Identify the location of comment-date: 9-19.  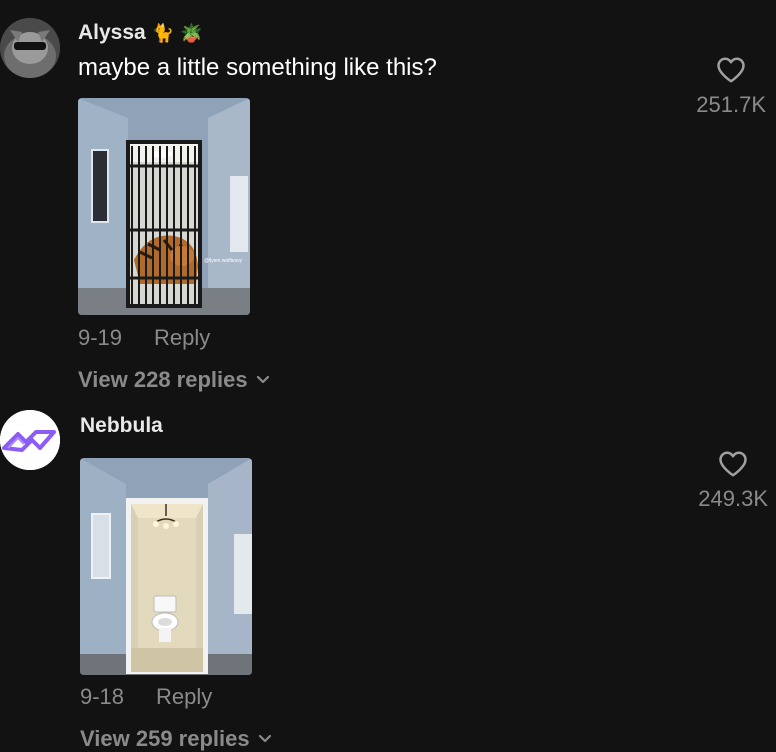
(100, 337).